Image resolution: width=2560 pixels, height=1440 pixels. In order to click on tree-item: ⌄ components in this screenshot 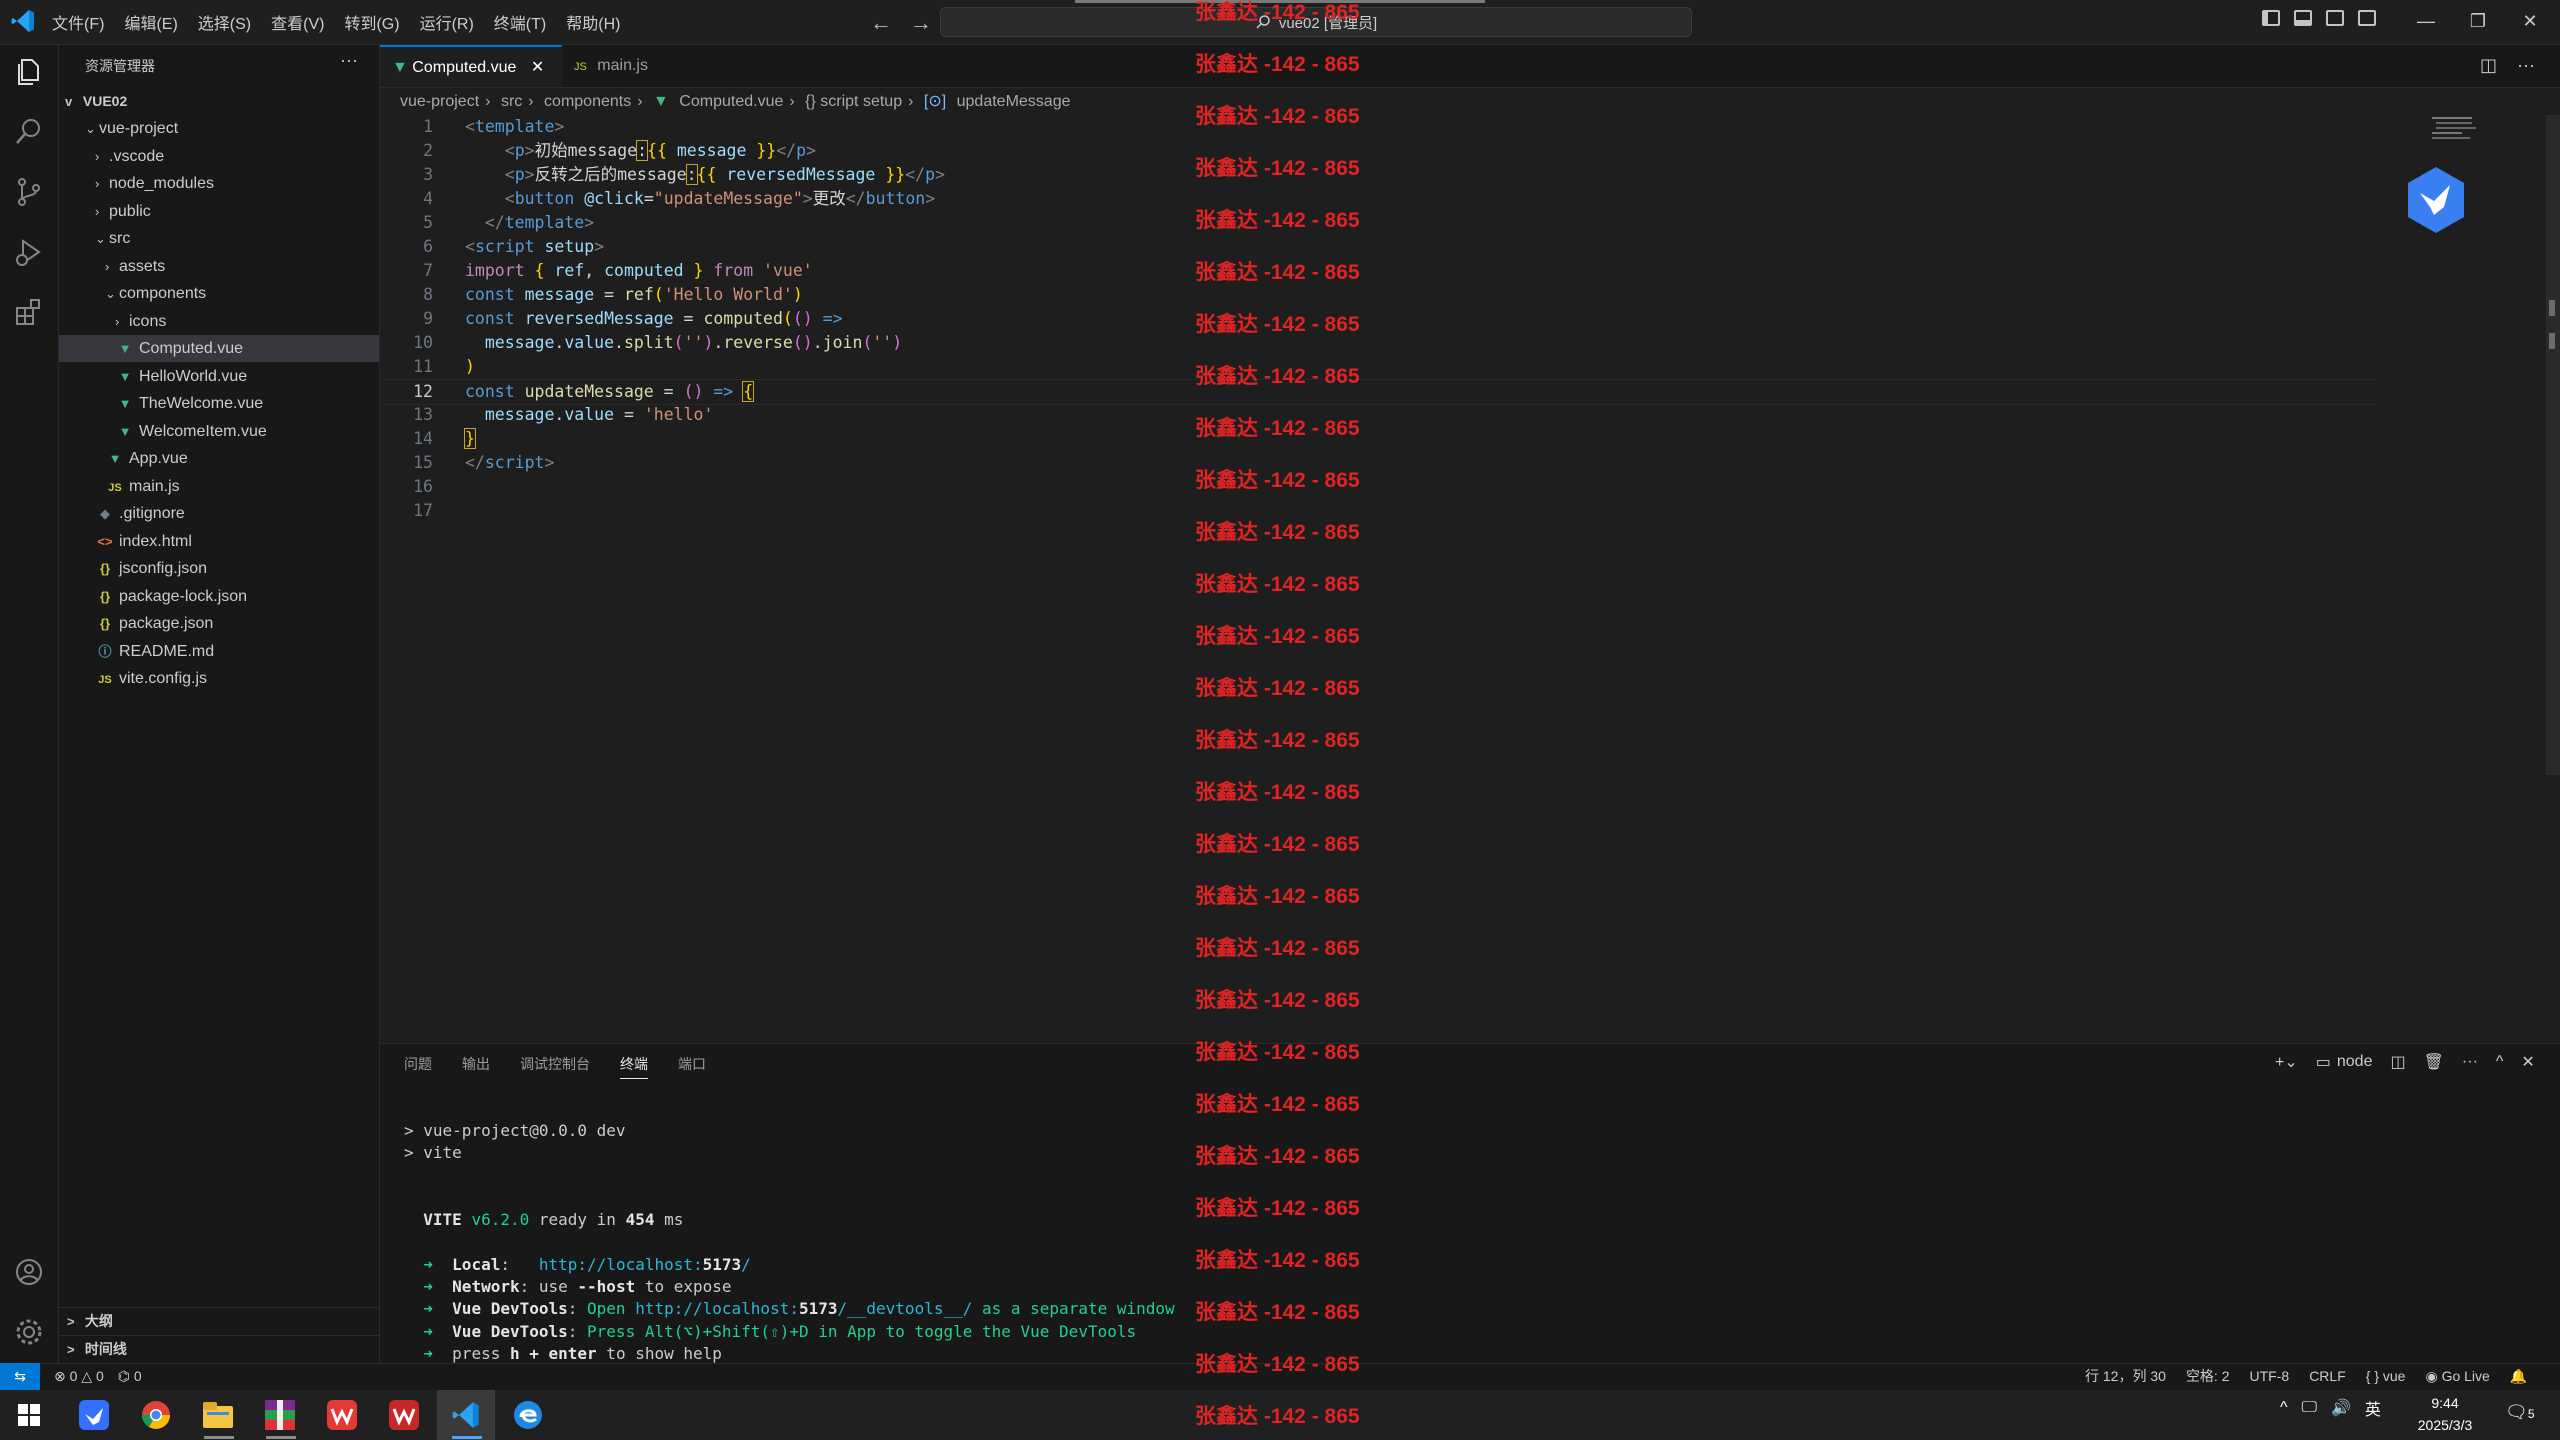, I will do `click(219, 293)`.